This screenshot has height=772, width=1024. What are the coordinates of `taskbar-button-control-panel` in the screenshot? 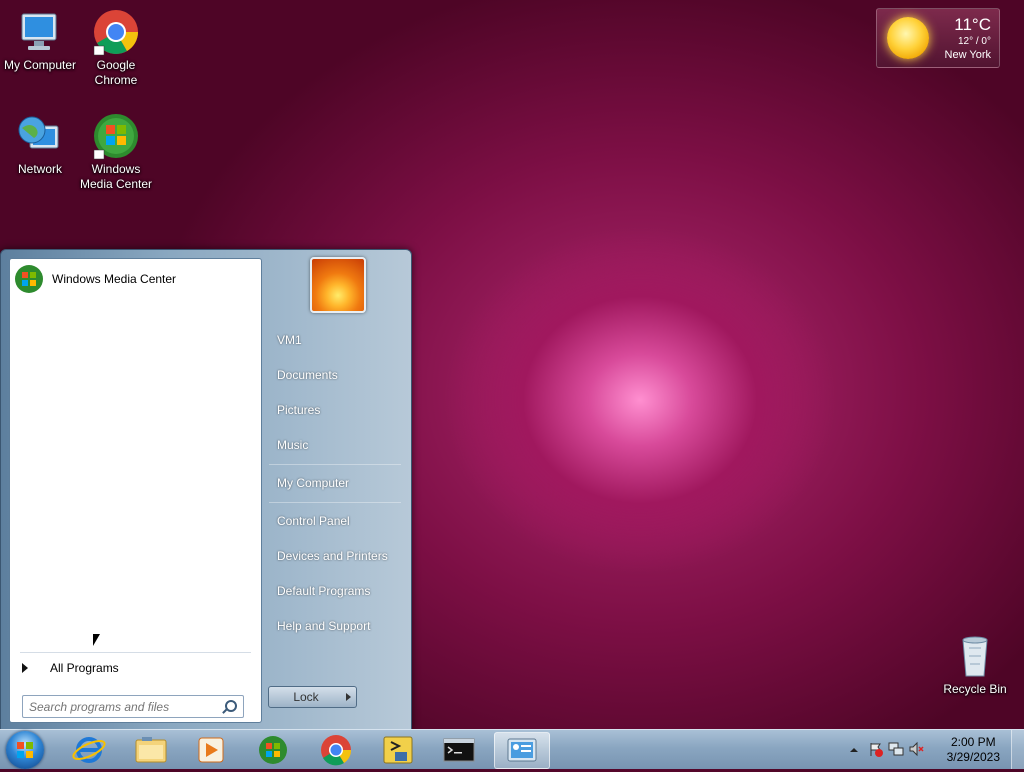 It's located at (522, 750).